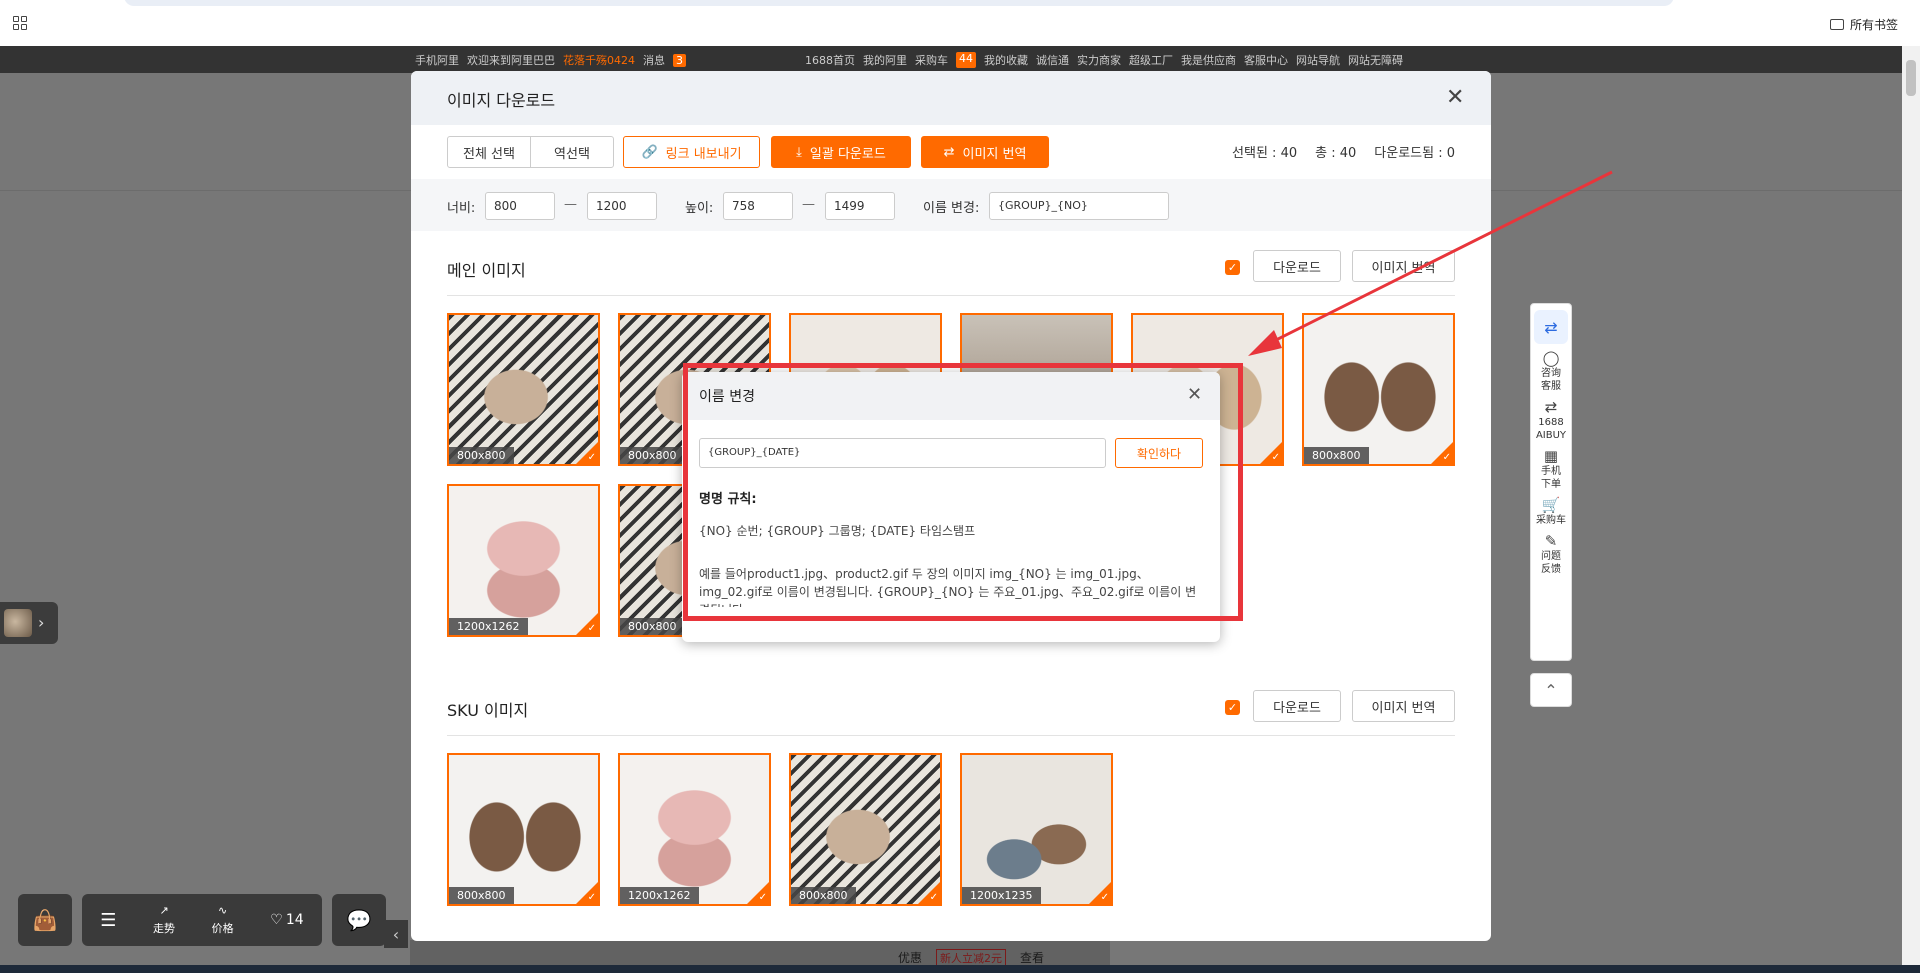 This screenshot has height=973, width=1920. What do you see at coordinates (1318, 60) in the screenshot?
I see `nav-sitemap: 网站导航` at bounding box center [1318, 60].